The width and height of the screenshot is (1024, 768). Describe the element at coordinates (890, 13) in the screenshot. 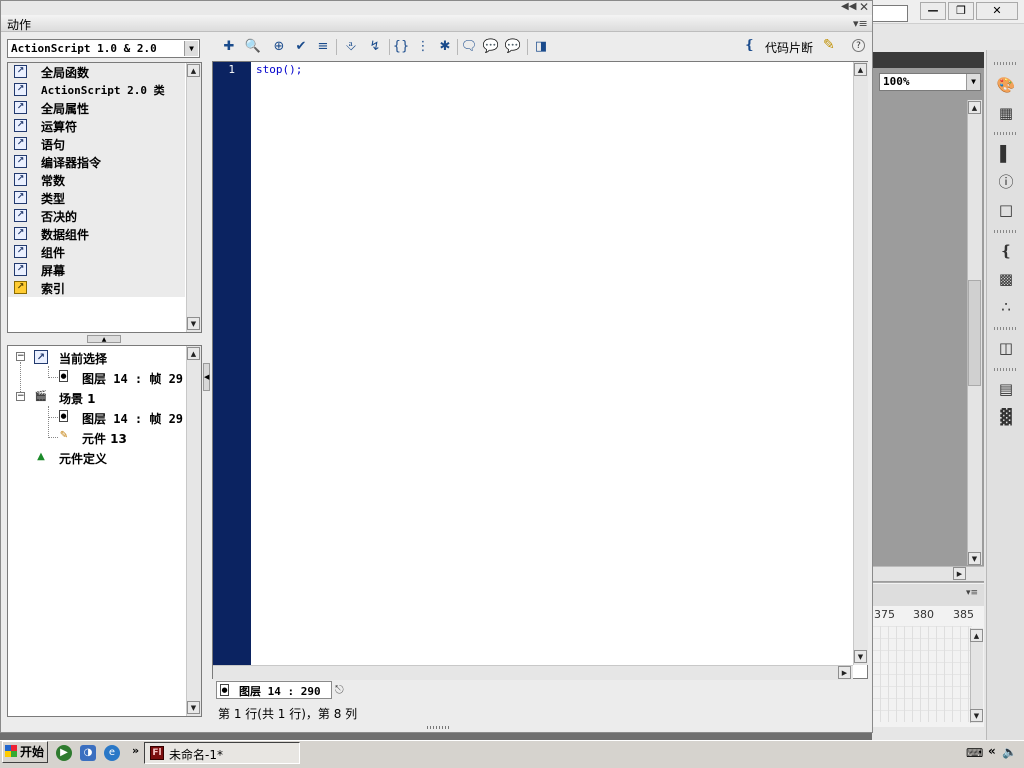

I see `background-search-field` at that location.